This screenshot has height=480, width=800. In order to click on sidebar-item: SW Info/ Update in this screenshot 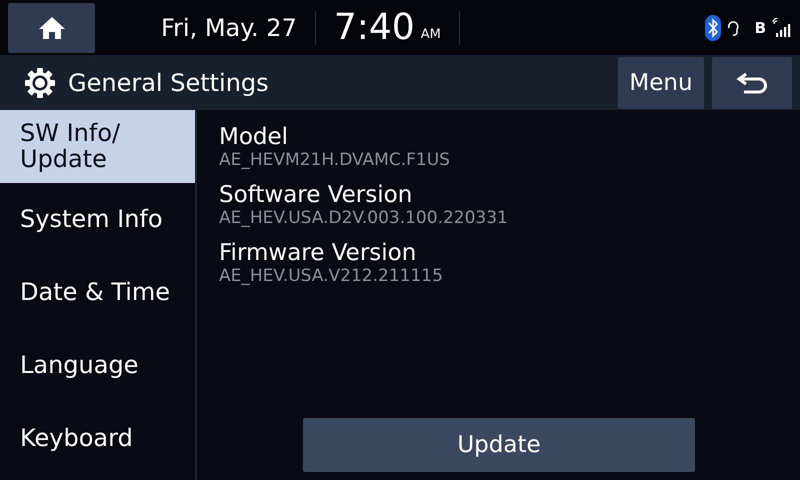, I will do `click(97, 146)`.